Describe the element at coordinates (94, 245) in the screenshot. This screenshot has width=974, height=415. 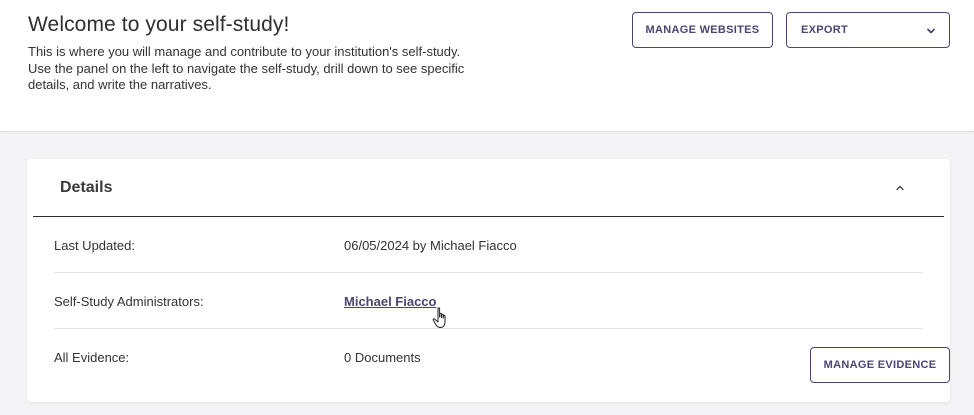
I see `last-updated-label: Last Updated:` at that location.